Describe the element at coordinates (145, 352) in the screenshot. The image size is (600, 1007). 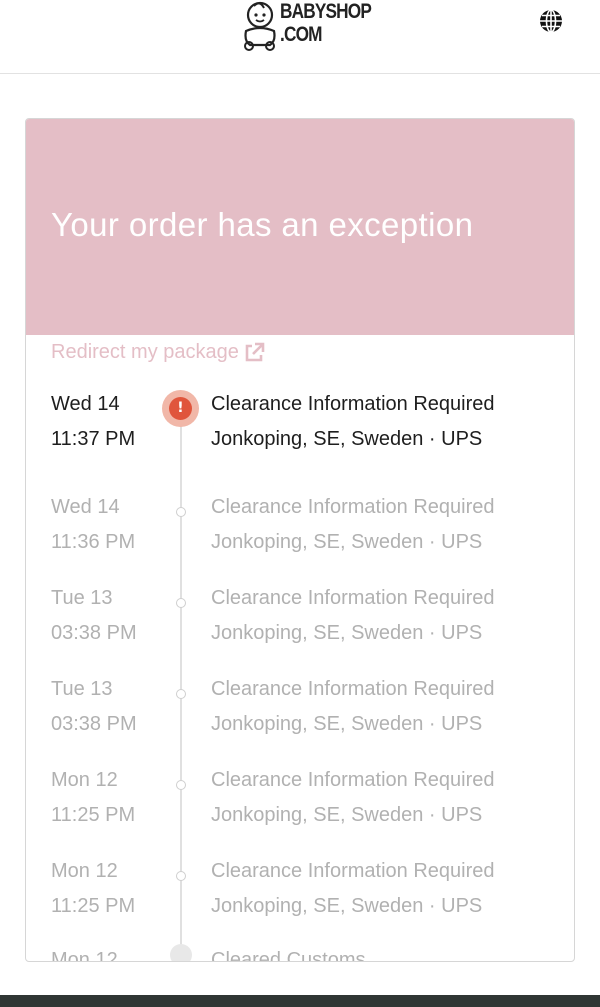
I see `redirect-label: Redirect my package` at that location.